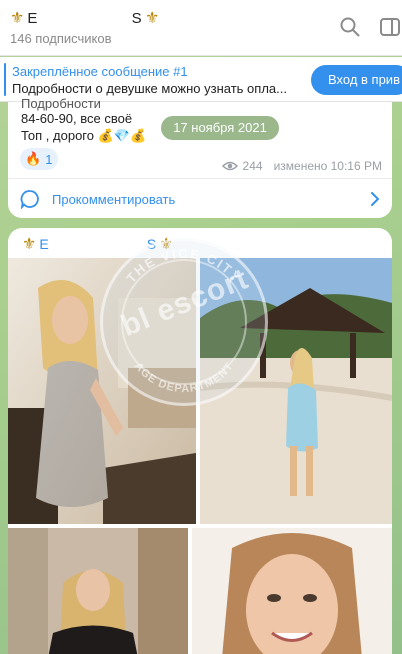  What do you see at coordinates (29, 199) in the screenshot?
I see `comment-icon` at bounding box center [29, 199].